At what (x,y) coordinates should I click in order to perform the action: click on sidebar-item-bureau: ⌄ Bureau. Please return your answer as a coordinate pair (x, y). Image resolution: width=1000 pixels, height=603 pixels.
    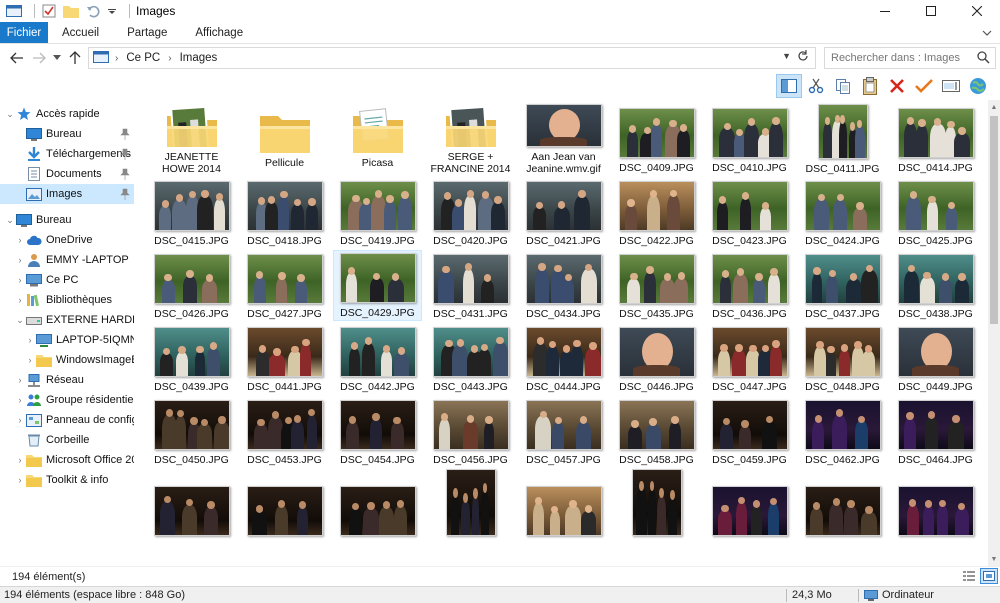
    Looking at the image, I should click on (67, 220).